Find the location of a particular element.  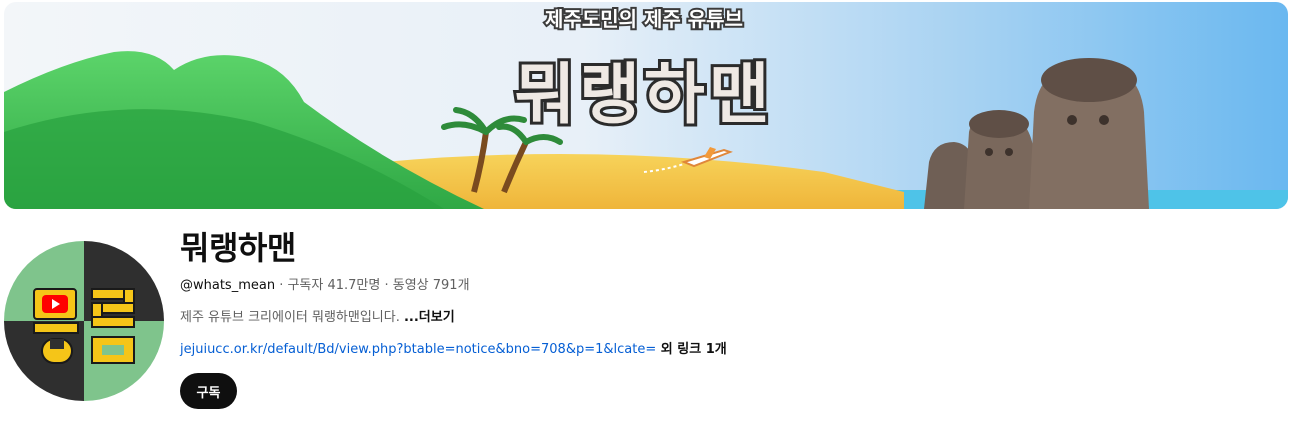

youtube-play-icon is located at coordinates (55, 304).